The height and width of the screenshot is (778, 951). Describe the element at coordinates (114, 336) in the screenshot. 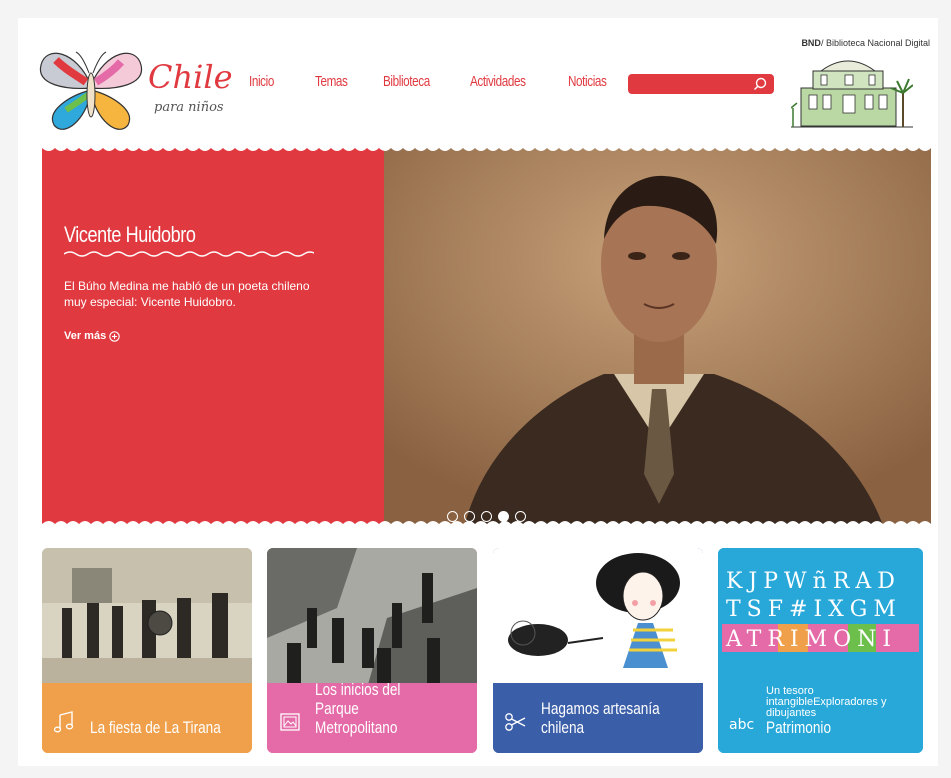

I see `plus-circle-icon` at that location.